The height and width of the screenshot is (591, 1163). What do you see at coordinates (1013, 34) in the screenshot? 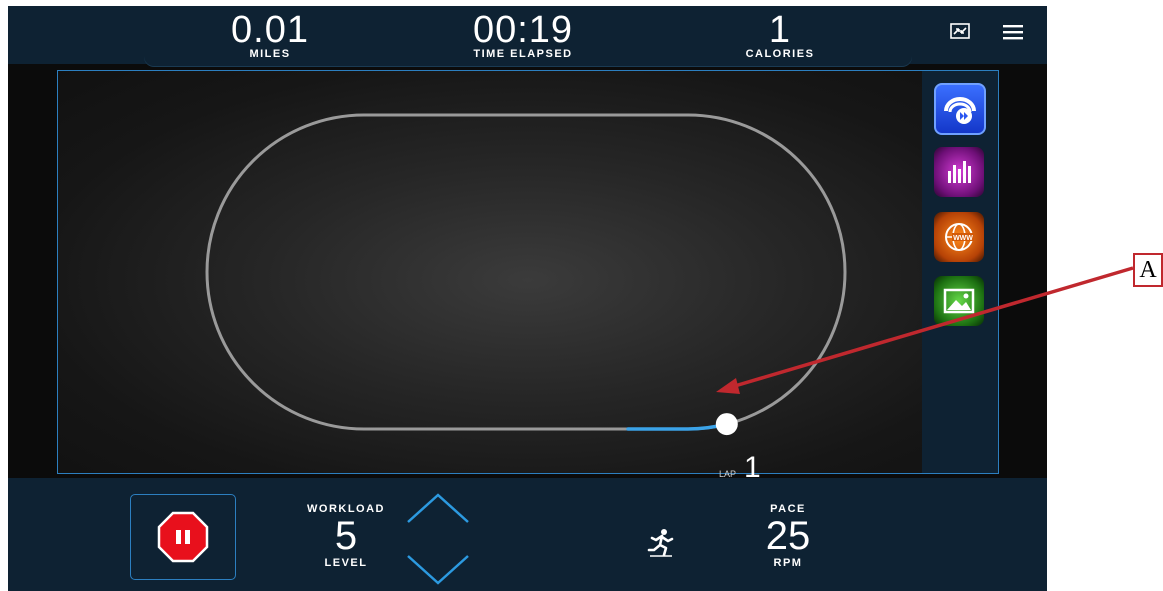
I see `hamburger-menu-icon` at bounding box center [1013, 34].